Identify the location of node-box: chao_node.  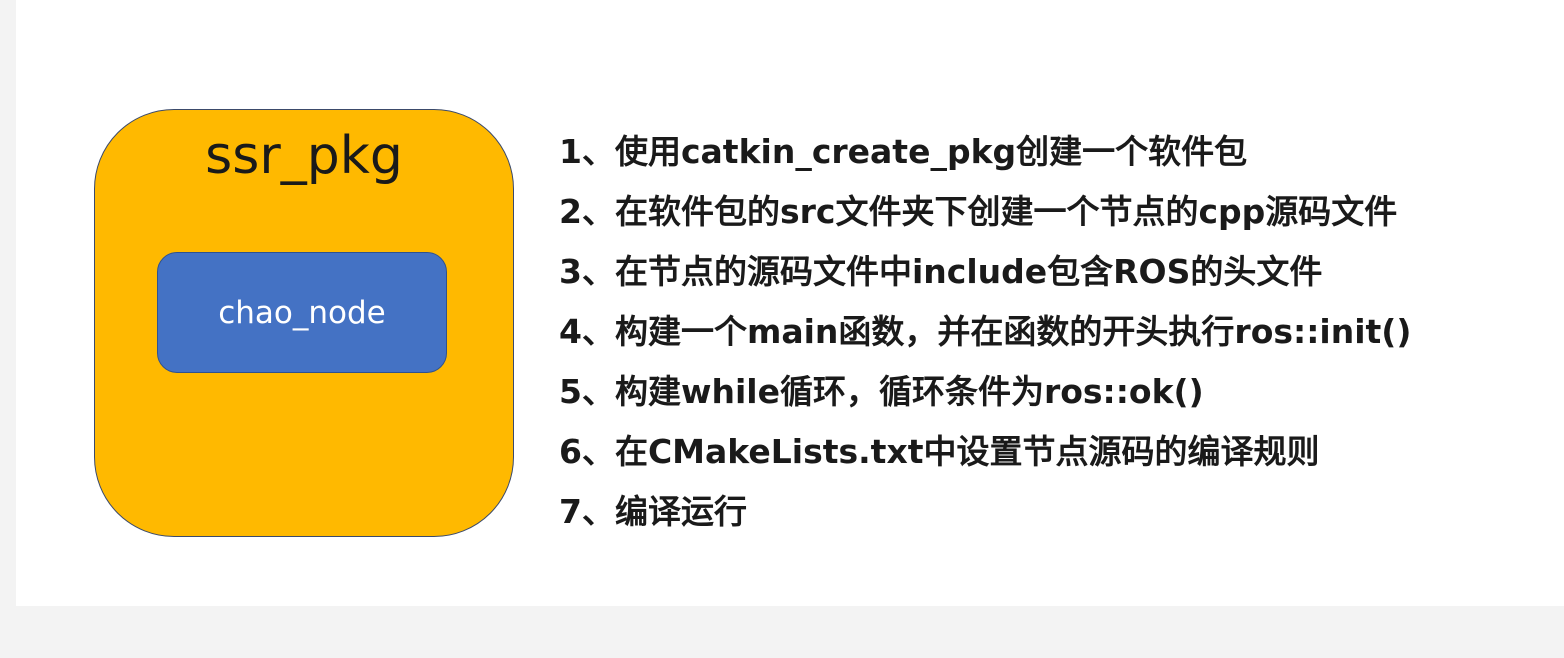
(302, 312).